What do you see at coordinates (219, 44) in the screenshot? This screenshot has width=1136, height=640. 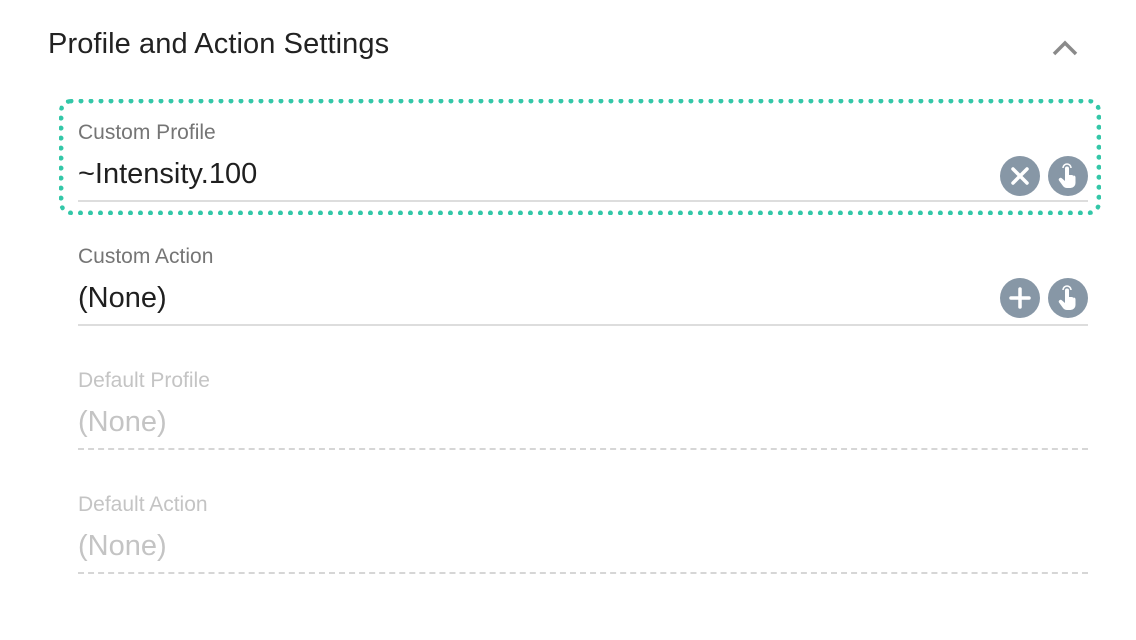 I see `section-title: Profile and Action Settings` at bounding box center [219, 44].